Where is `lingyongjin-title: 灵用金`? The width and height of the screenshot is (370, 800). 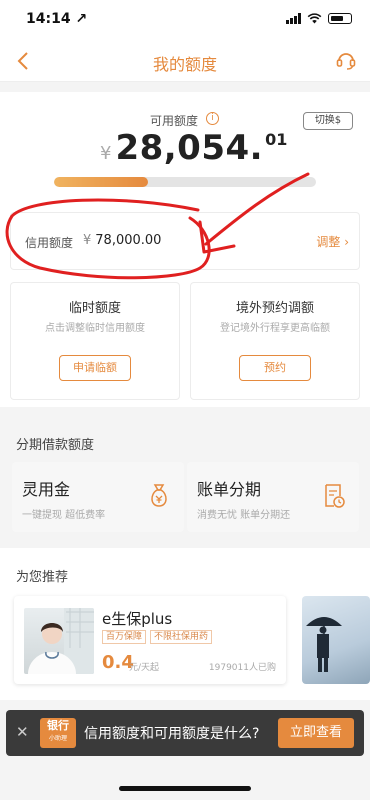 lingyongjin-title: 灵用金 is located at coordinates (46, 489).